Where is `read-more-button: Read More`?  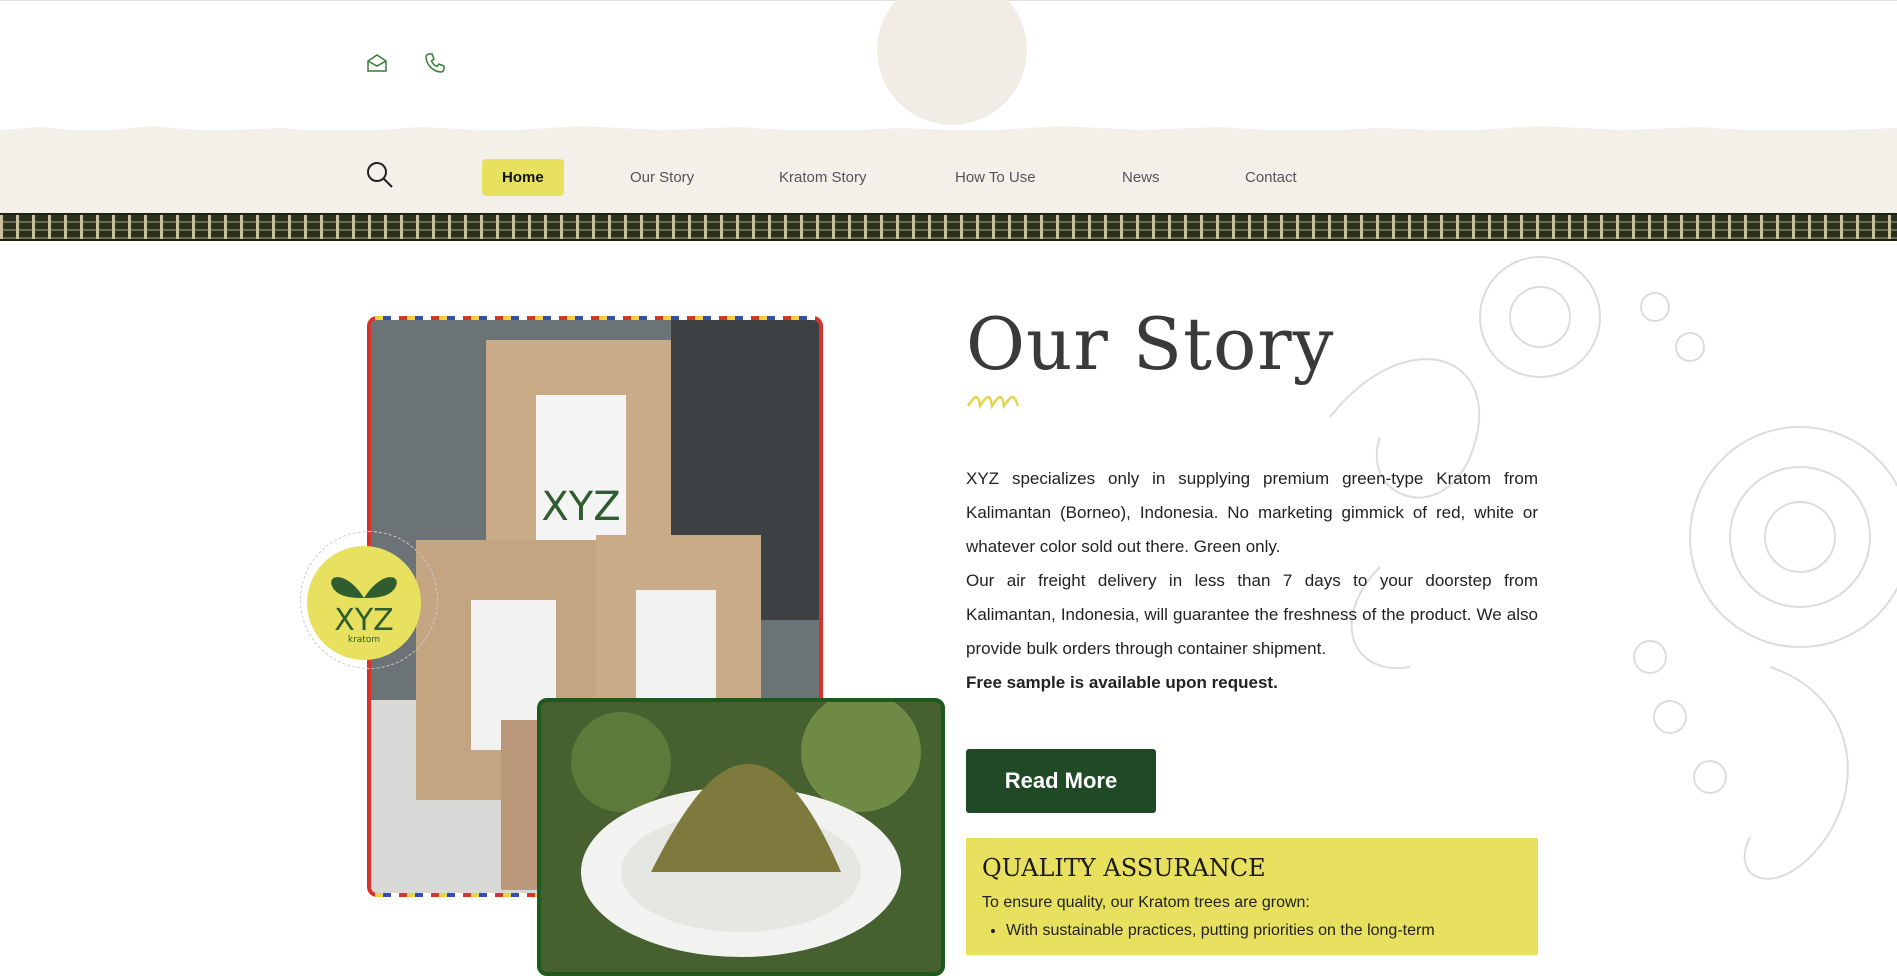 read-more-button: Read More is located at coordinates (1061, 781).